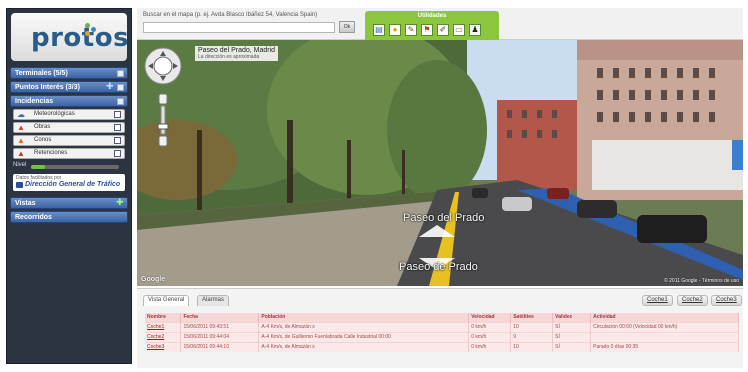 This screenshot has width=748, height=372. What do you see at coordinates (459, 30) in the screenshot?
I see `clear-icon: ▭` at bounding box center [459, 30].